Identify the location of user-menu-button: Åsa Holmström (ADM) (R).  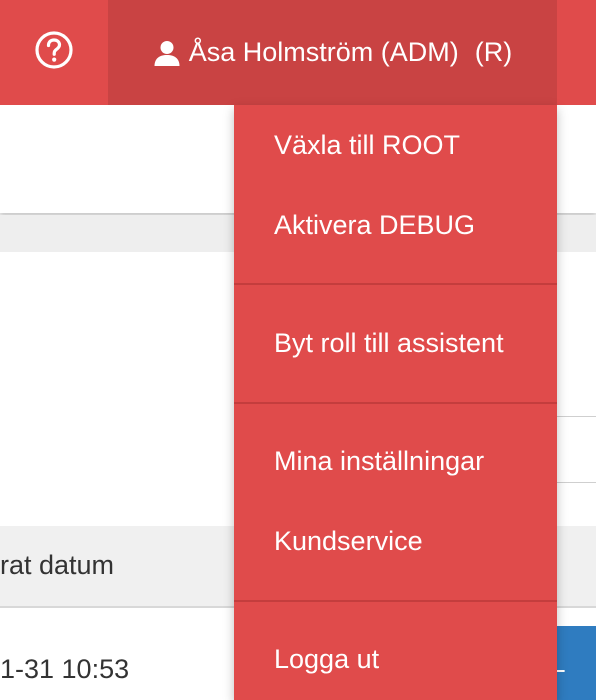
(332, 52).